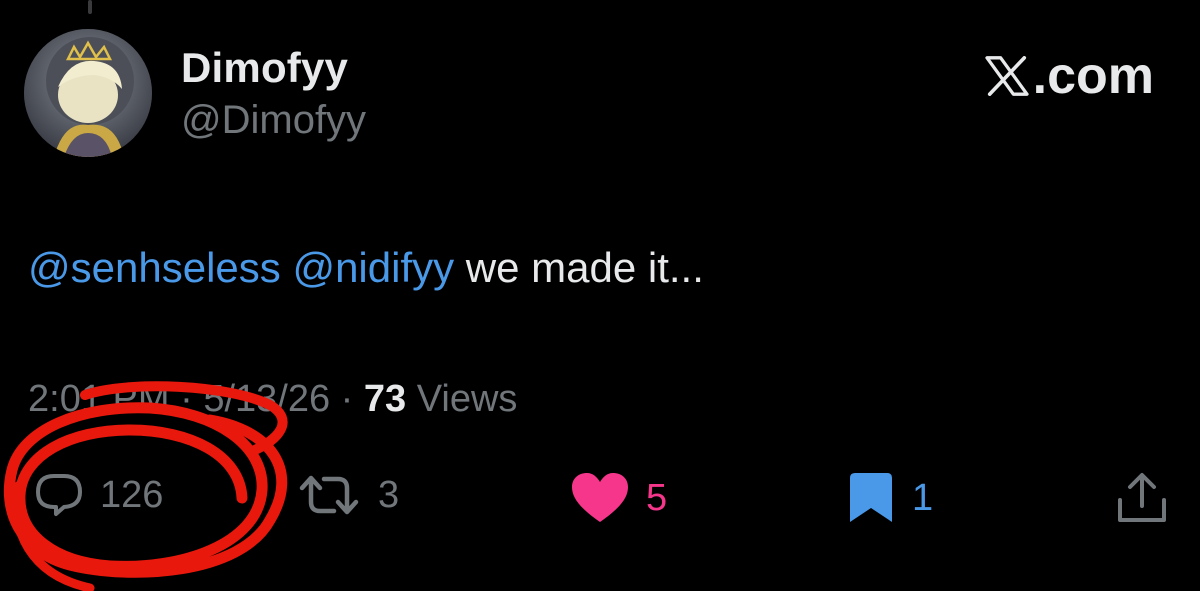 The height and width of the screenshot is (591, 1200). Describe the element at coordinates (90, 7) in the screenshot. I see `thread-connector-line` at that location.